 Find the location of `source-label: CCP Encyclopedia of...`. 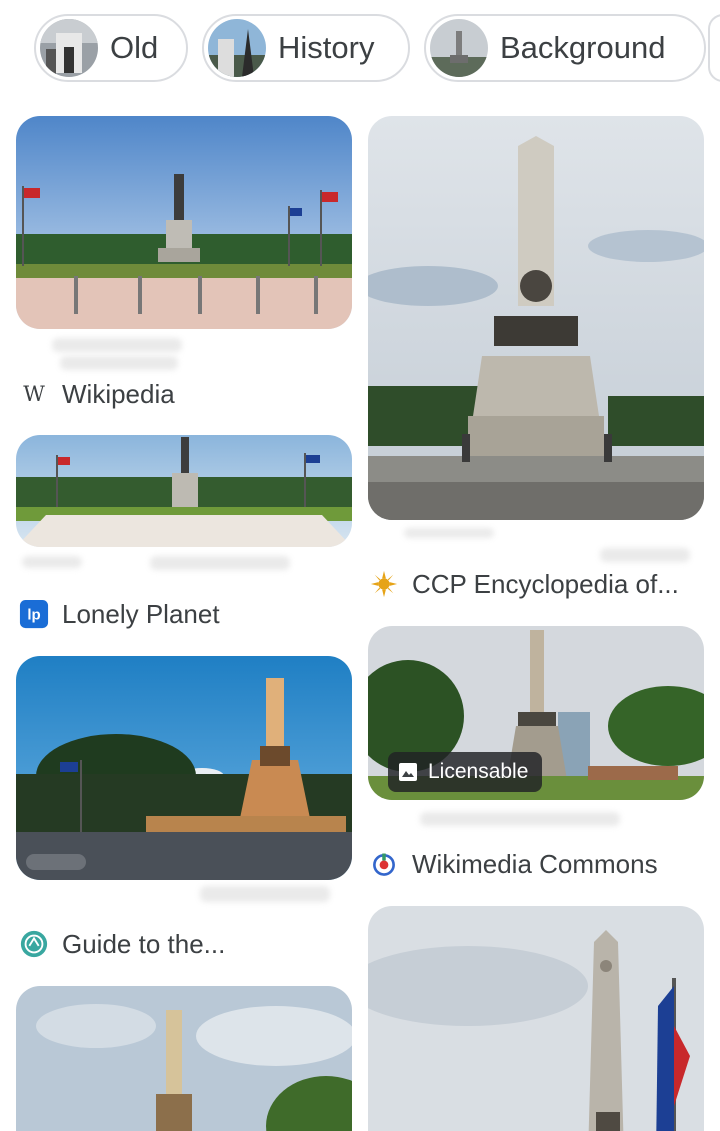

source-label: CCP Encyclopedia of... is located at coordinates (545, 583).